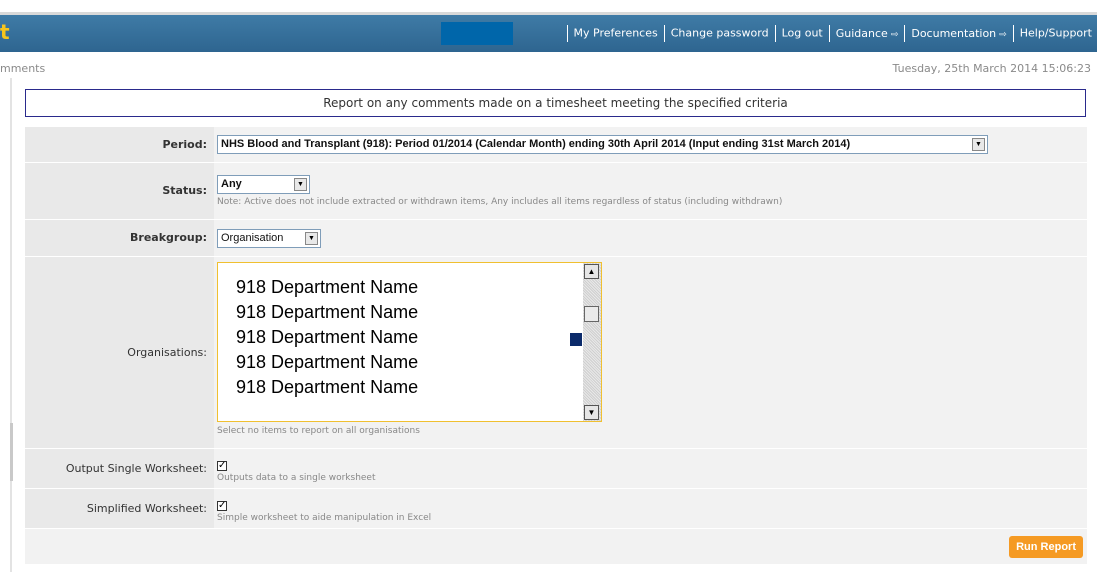  I want to click on actions-cell: Run Report, so click(556, 546).